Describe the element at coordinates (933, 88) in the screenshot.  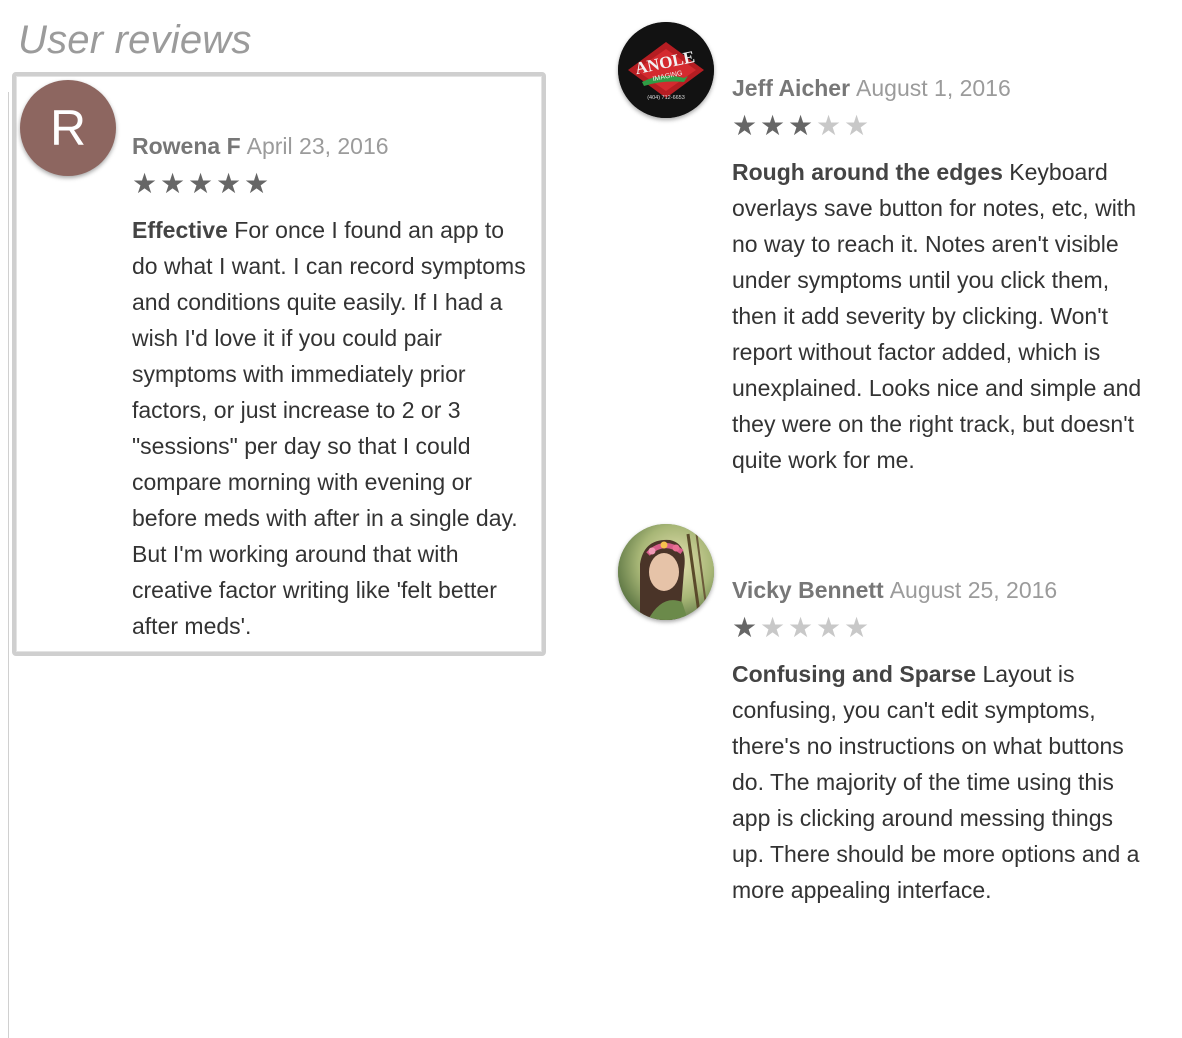
I see `review-date: August 1, 2016` at that location.